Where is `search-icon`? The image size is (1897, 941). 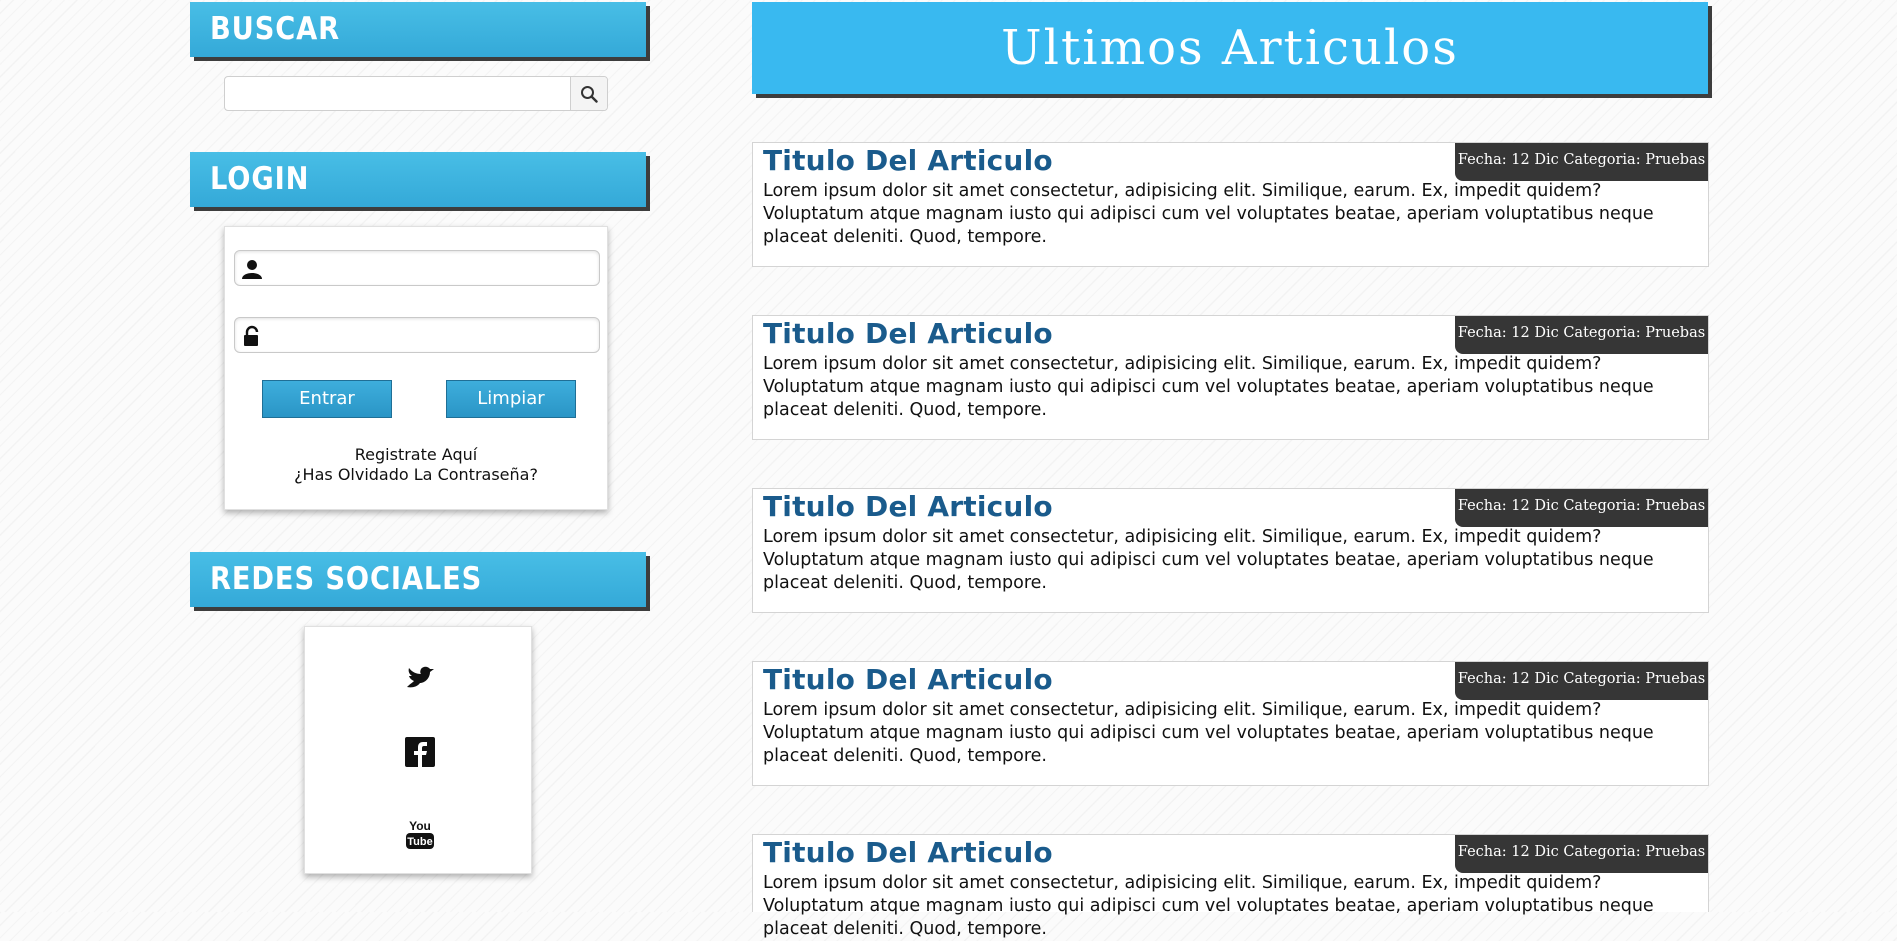 search-icon is located at coordinates (589, 94).